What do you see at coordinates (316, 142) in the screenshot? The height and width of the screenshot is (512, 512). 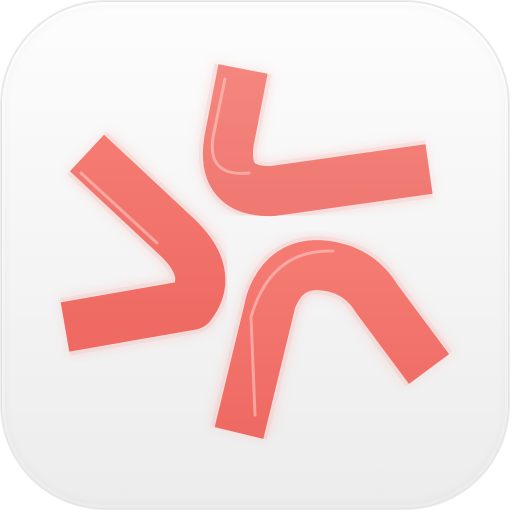 I see `arm-top` at bounding box center [316, 142].